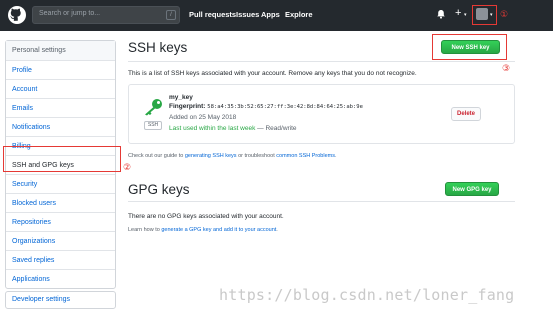 Image resolution: width=553 pixels, height=318 pixels. I want to click on sidebar-item-blocked-users: Blocked users, so click(60, 202).